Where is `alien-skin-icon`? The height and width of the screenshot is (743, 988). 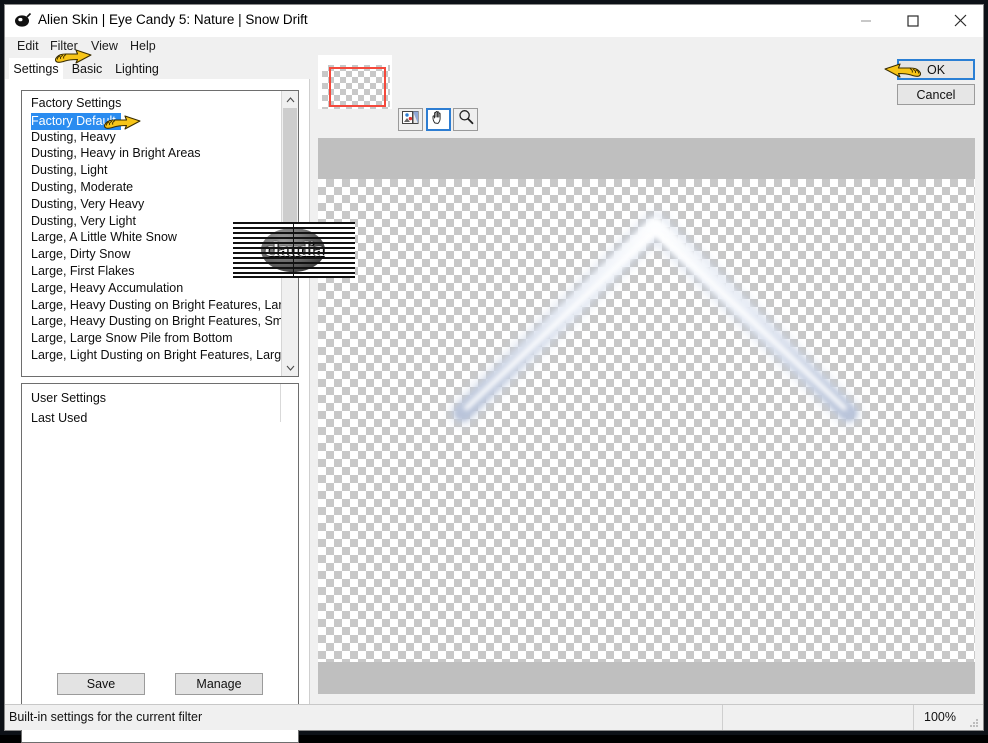
alien-skin-icon is located at coordinates (23, 21).